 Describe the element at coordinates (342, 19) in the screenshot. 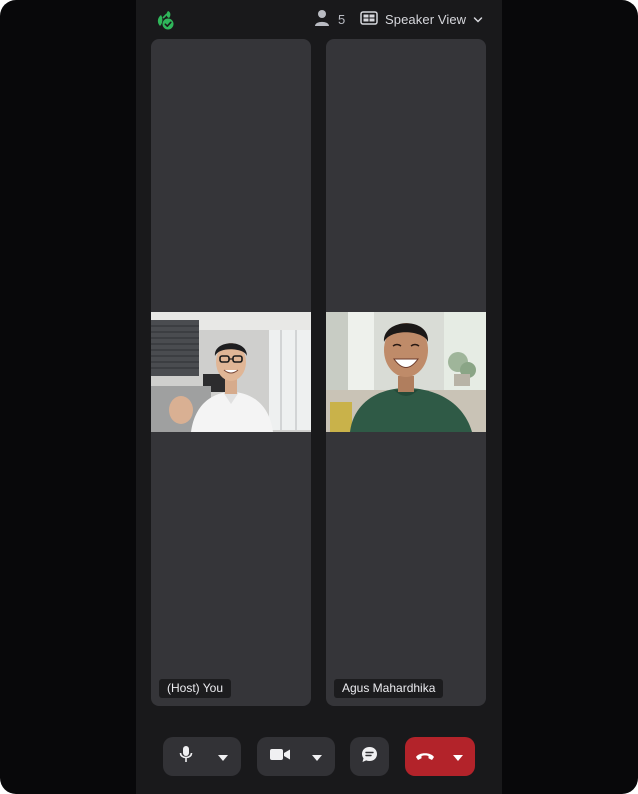

I see `participant-count: 5` at that location.